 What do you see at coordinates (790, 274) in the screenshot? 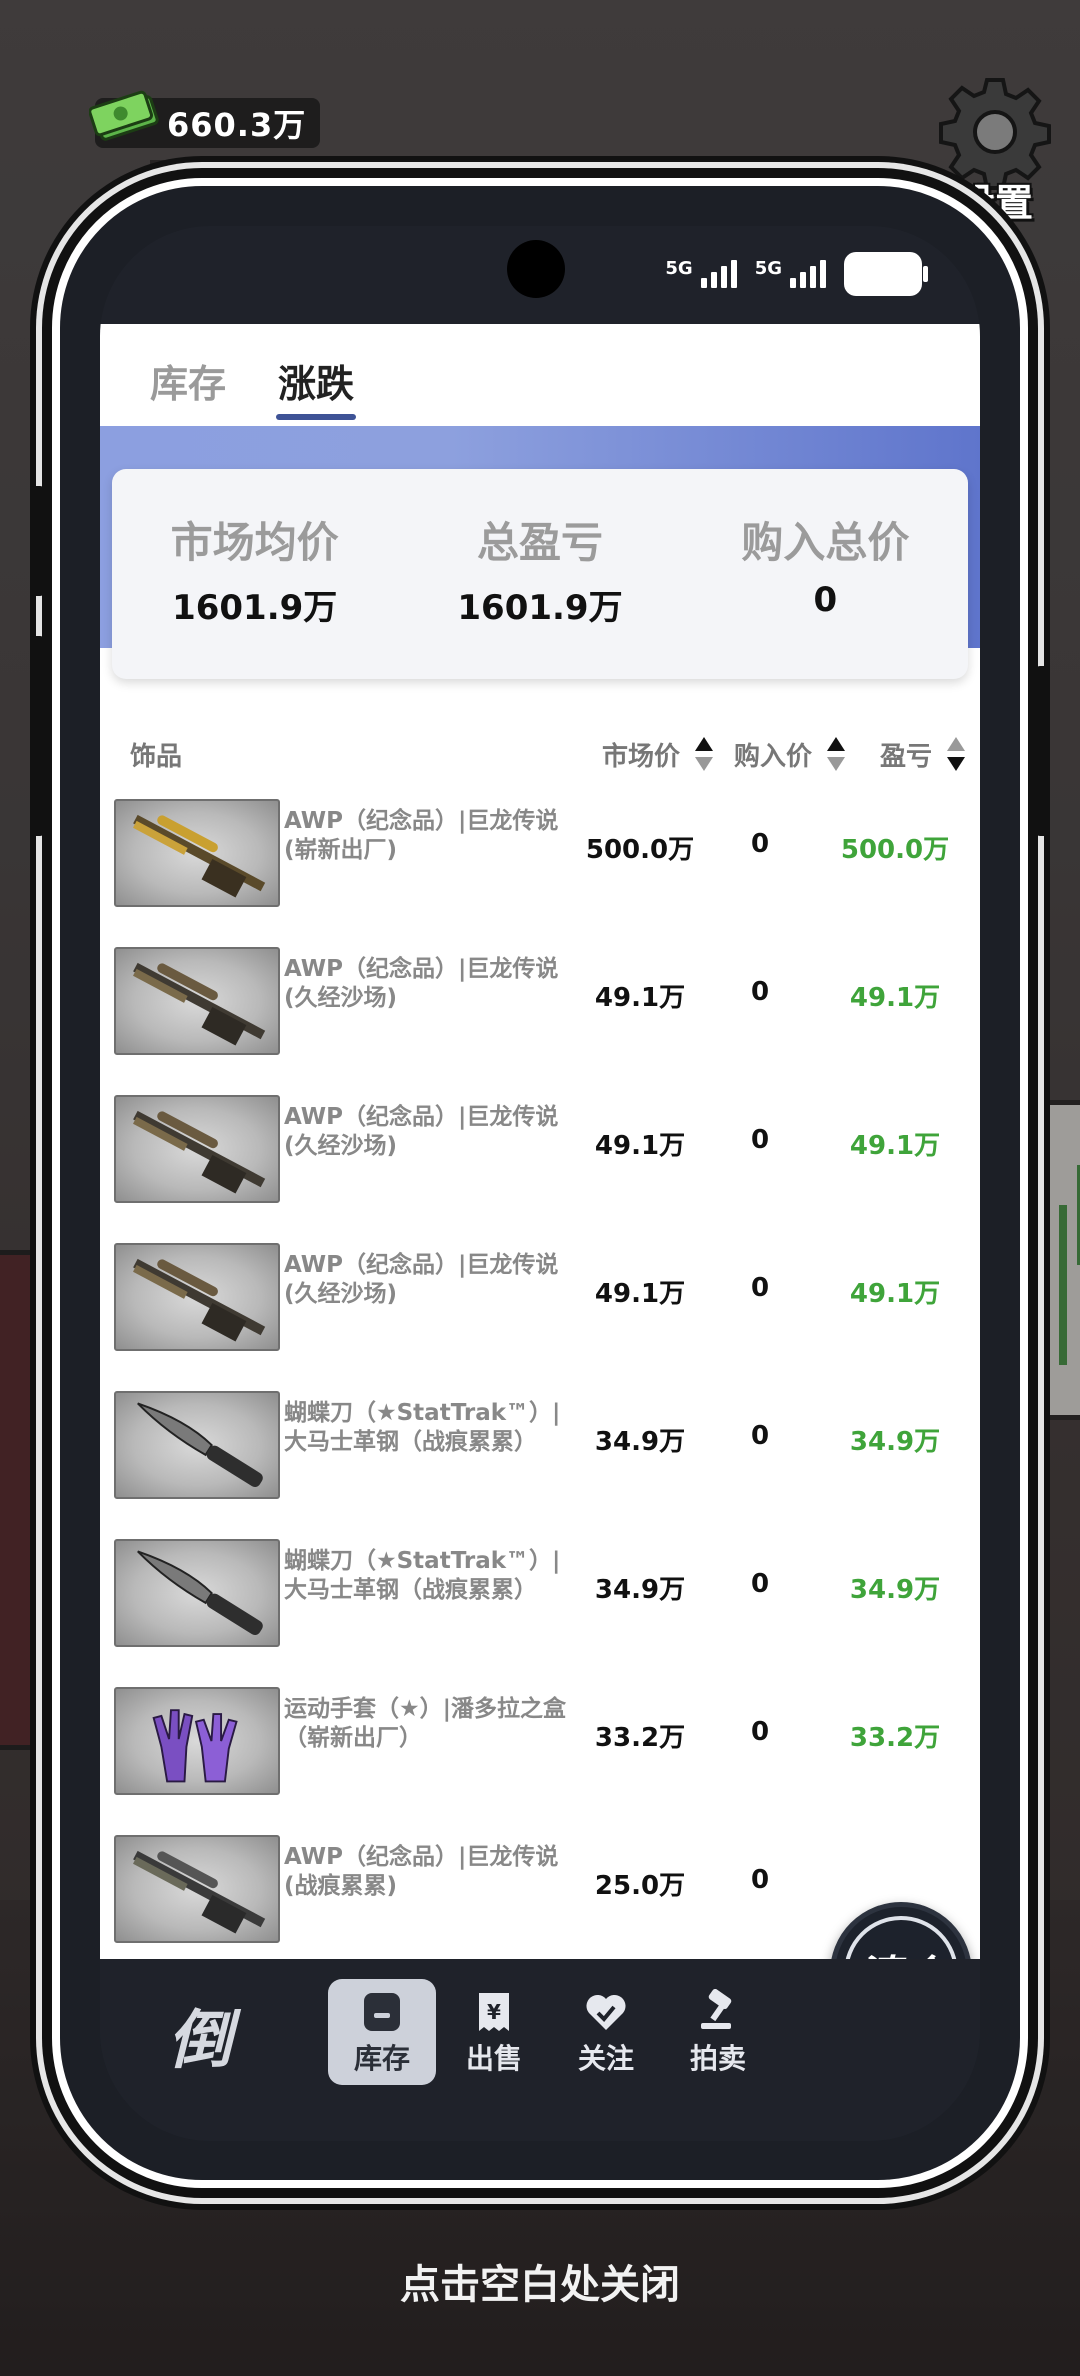
I see `signal-2-icon: 5G` at bounding box center [790, 274].